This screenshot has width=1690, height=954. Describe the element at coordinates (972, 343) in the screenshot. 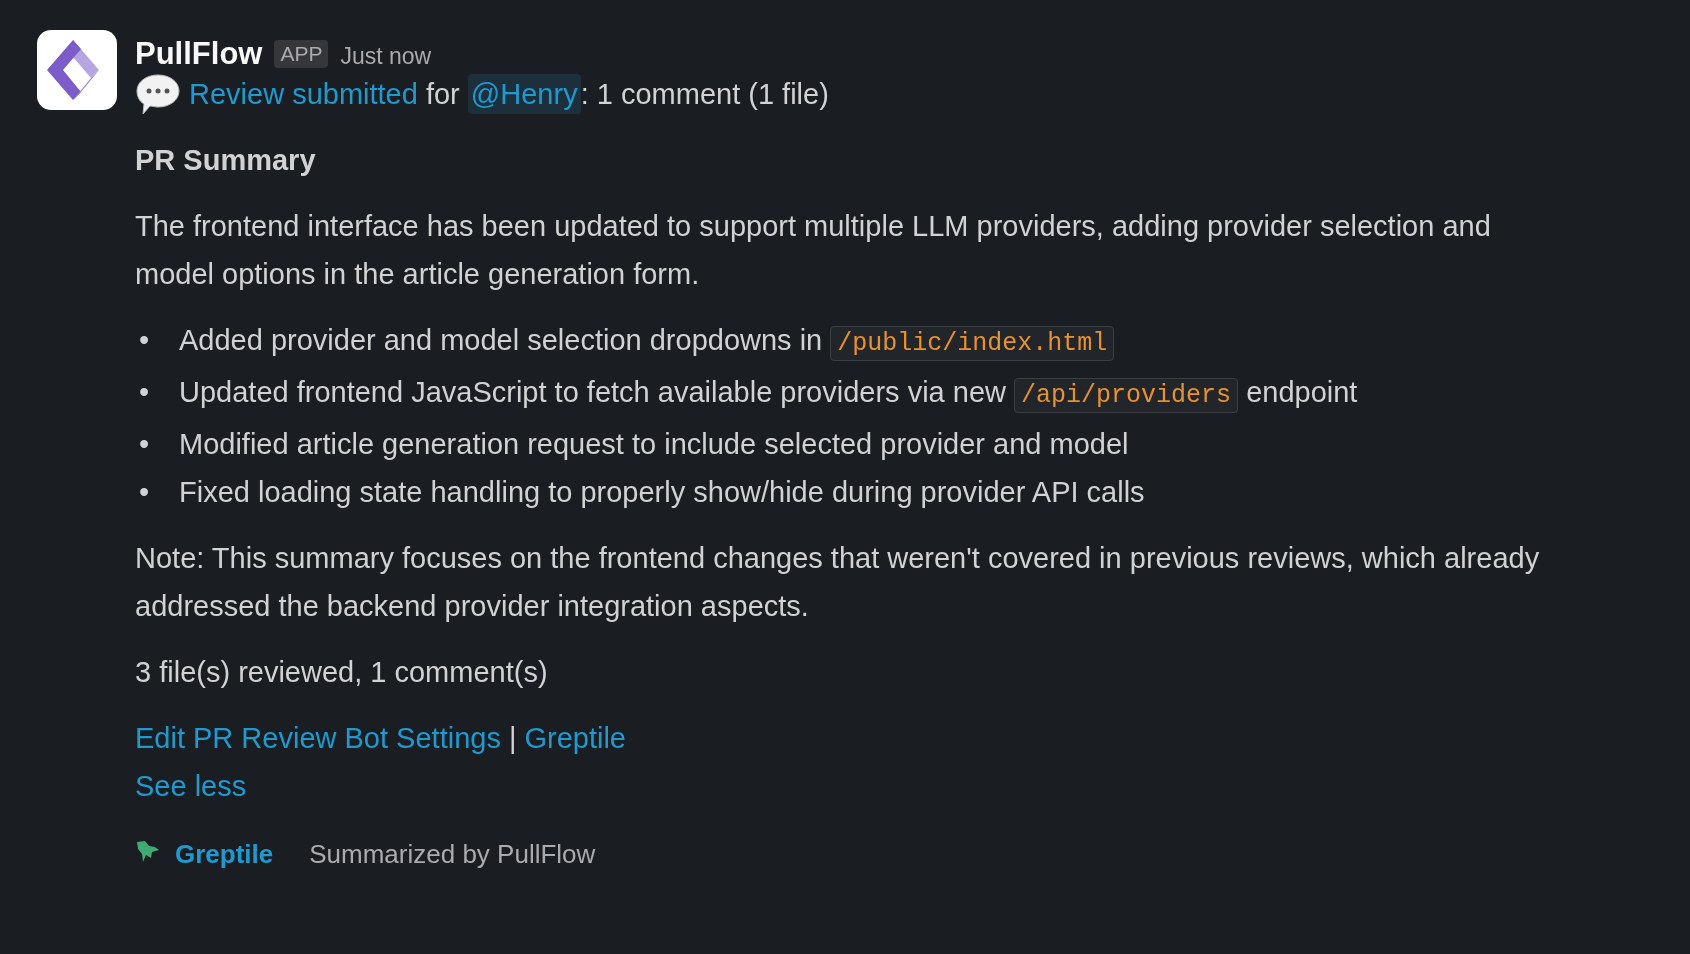

I see `code-snippet: /public/index.html` at that location.